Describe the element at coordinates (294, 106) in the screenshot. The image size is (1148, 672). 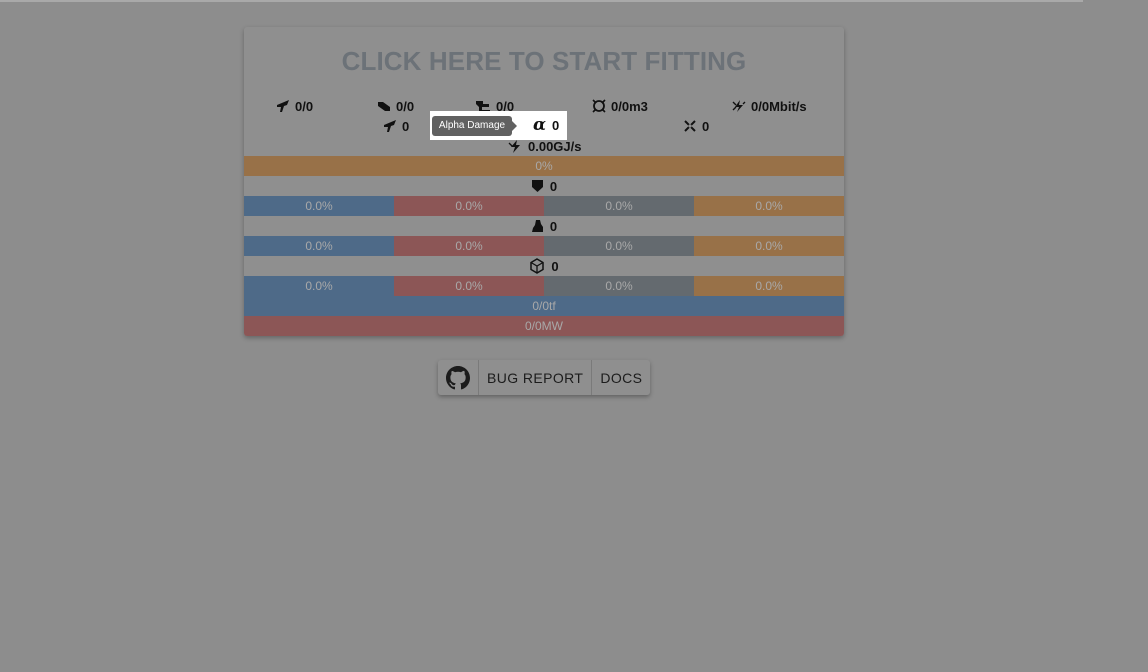
I see `high-slots-stat: 0/0` at that location.